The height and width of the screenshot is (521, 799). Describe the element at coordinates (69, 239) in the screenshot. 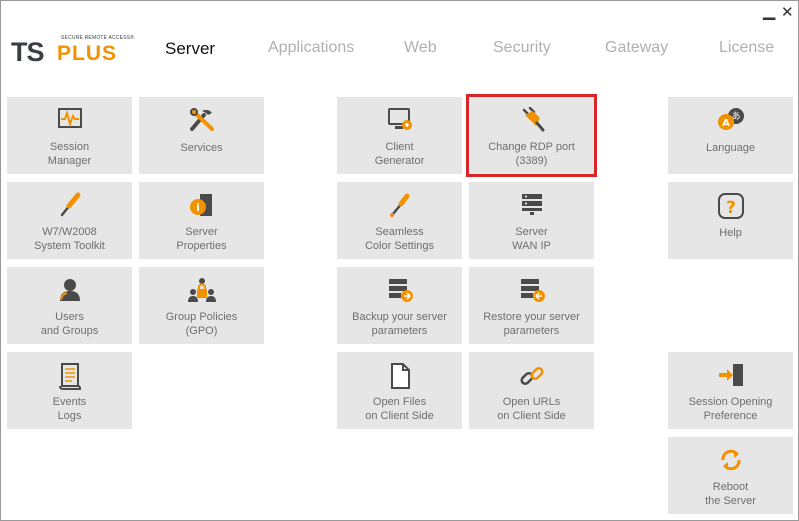

I see `system-toolkit-label: W7/W2008 System Toolkit` at that location.